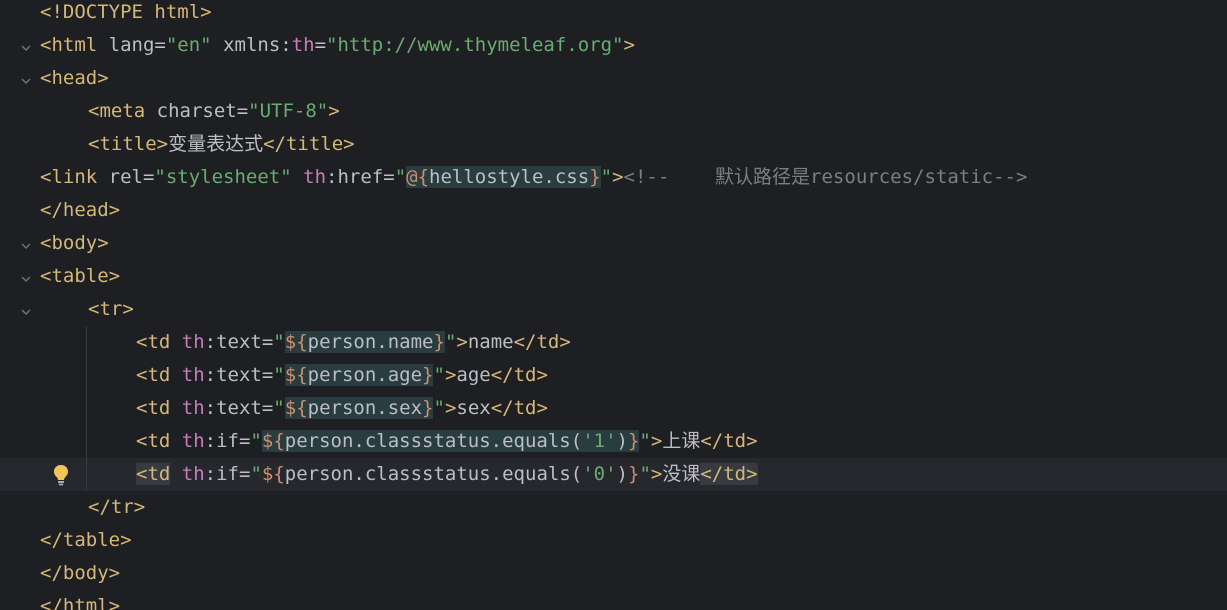 The width and height of the screenshot is (1227, 610). What do you see at coordinates (613, 573) in the screenshot?
I see `code-line: </body>` at bounding box center [613, 573].